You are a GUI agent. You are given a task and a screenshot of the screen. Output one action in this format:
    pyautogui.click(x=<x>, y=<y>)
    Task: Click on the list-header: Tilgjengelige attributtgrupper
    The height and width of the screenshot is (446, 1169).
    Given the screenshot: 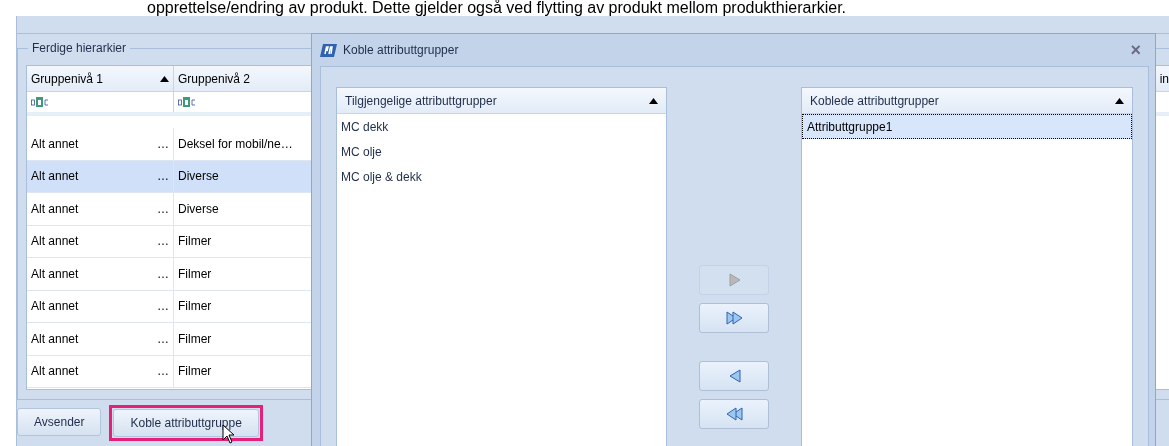 What is the action you would take?
    pyautogui.click(x=501, y=101)
    